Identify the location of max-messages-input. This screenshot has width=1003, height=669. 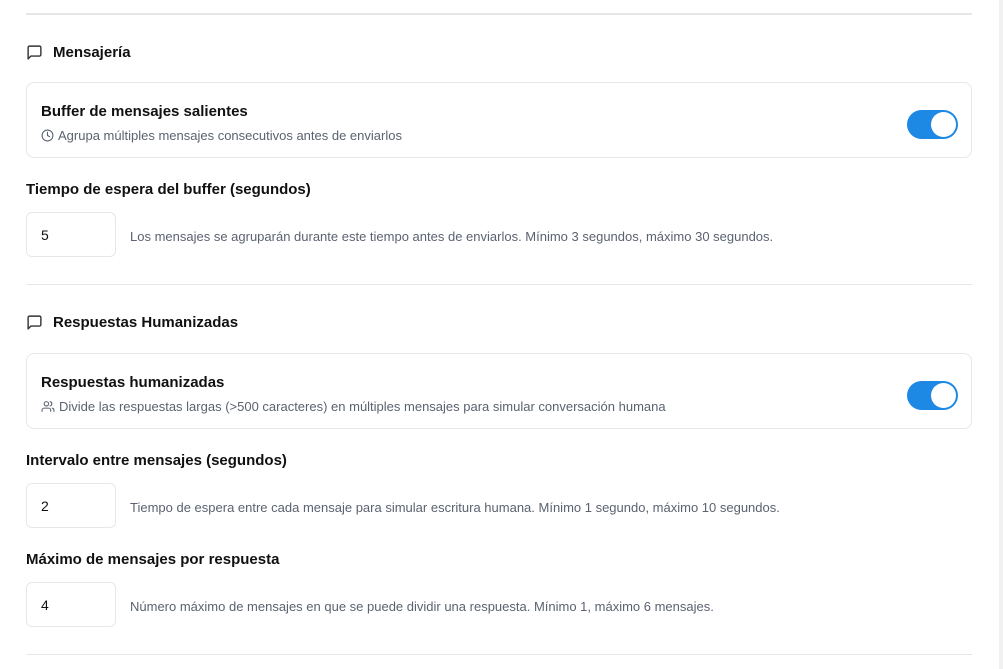
(71, 604).